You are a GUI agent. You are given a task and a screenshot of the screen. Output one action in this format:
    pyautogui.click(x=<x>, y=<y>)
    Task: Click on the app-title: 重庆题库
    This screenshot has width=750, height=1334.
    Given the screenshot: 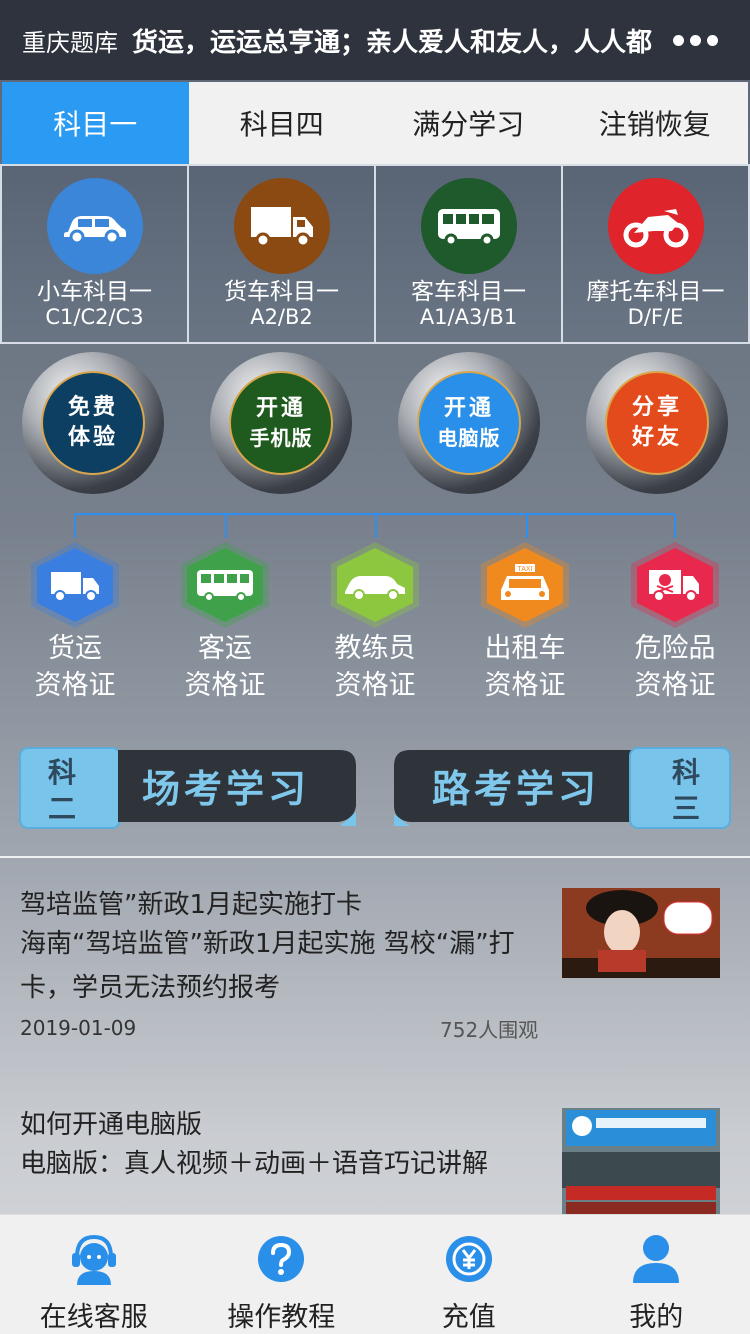 What is the action you would take?
    pyautogui.click(x=70, y=42)
    